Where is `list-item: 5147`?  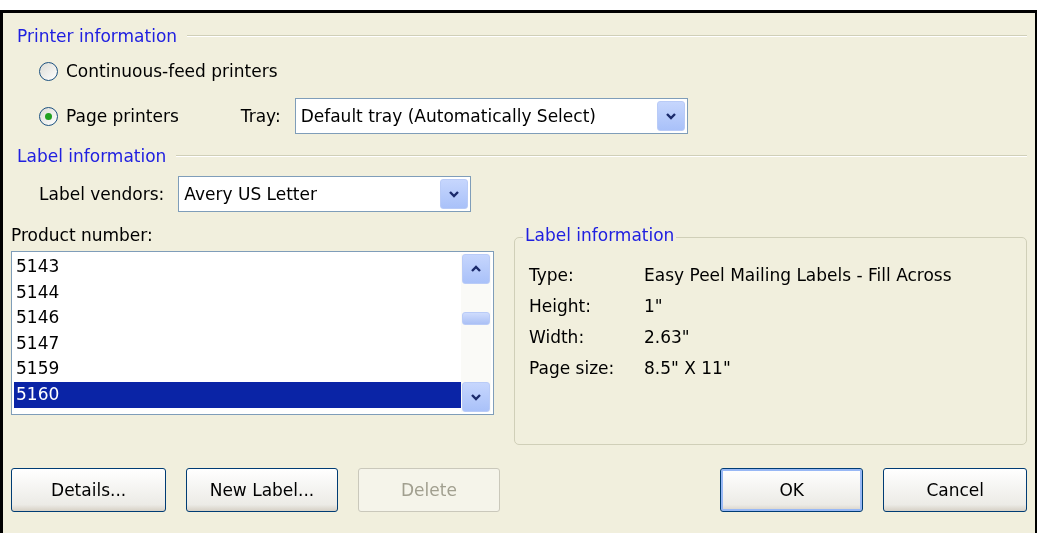
list-item: 5147 is located at coordinates (237, 343).